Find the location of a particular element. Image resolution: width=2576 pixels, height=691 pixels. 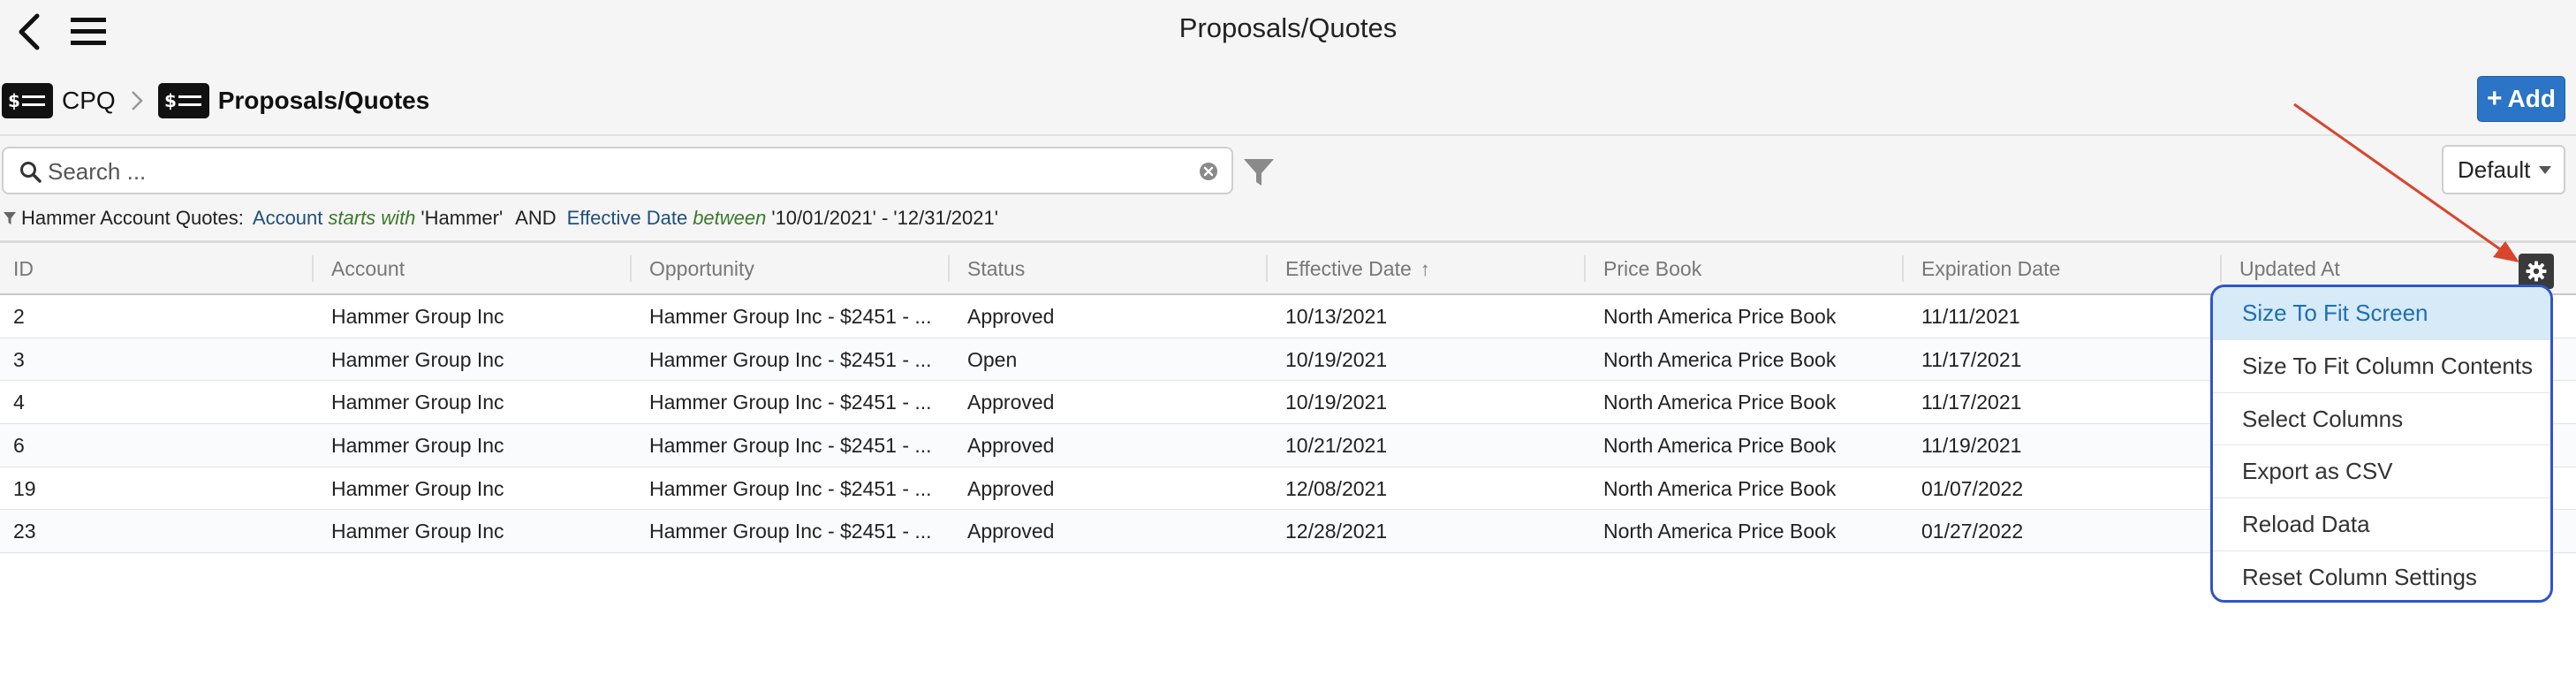

add-button: + Add is located at coordinates (2521, 99).